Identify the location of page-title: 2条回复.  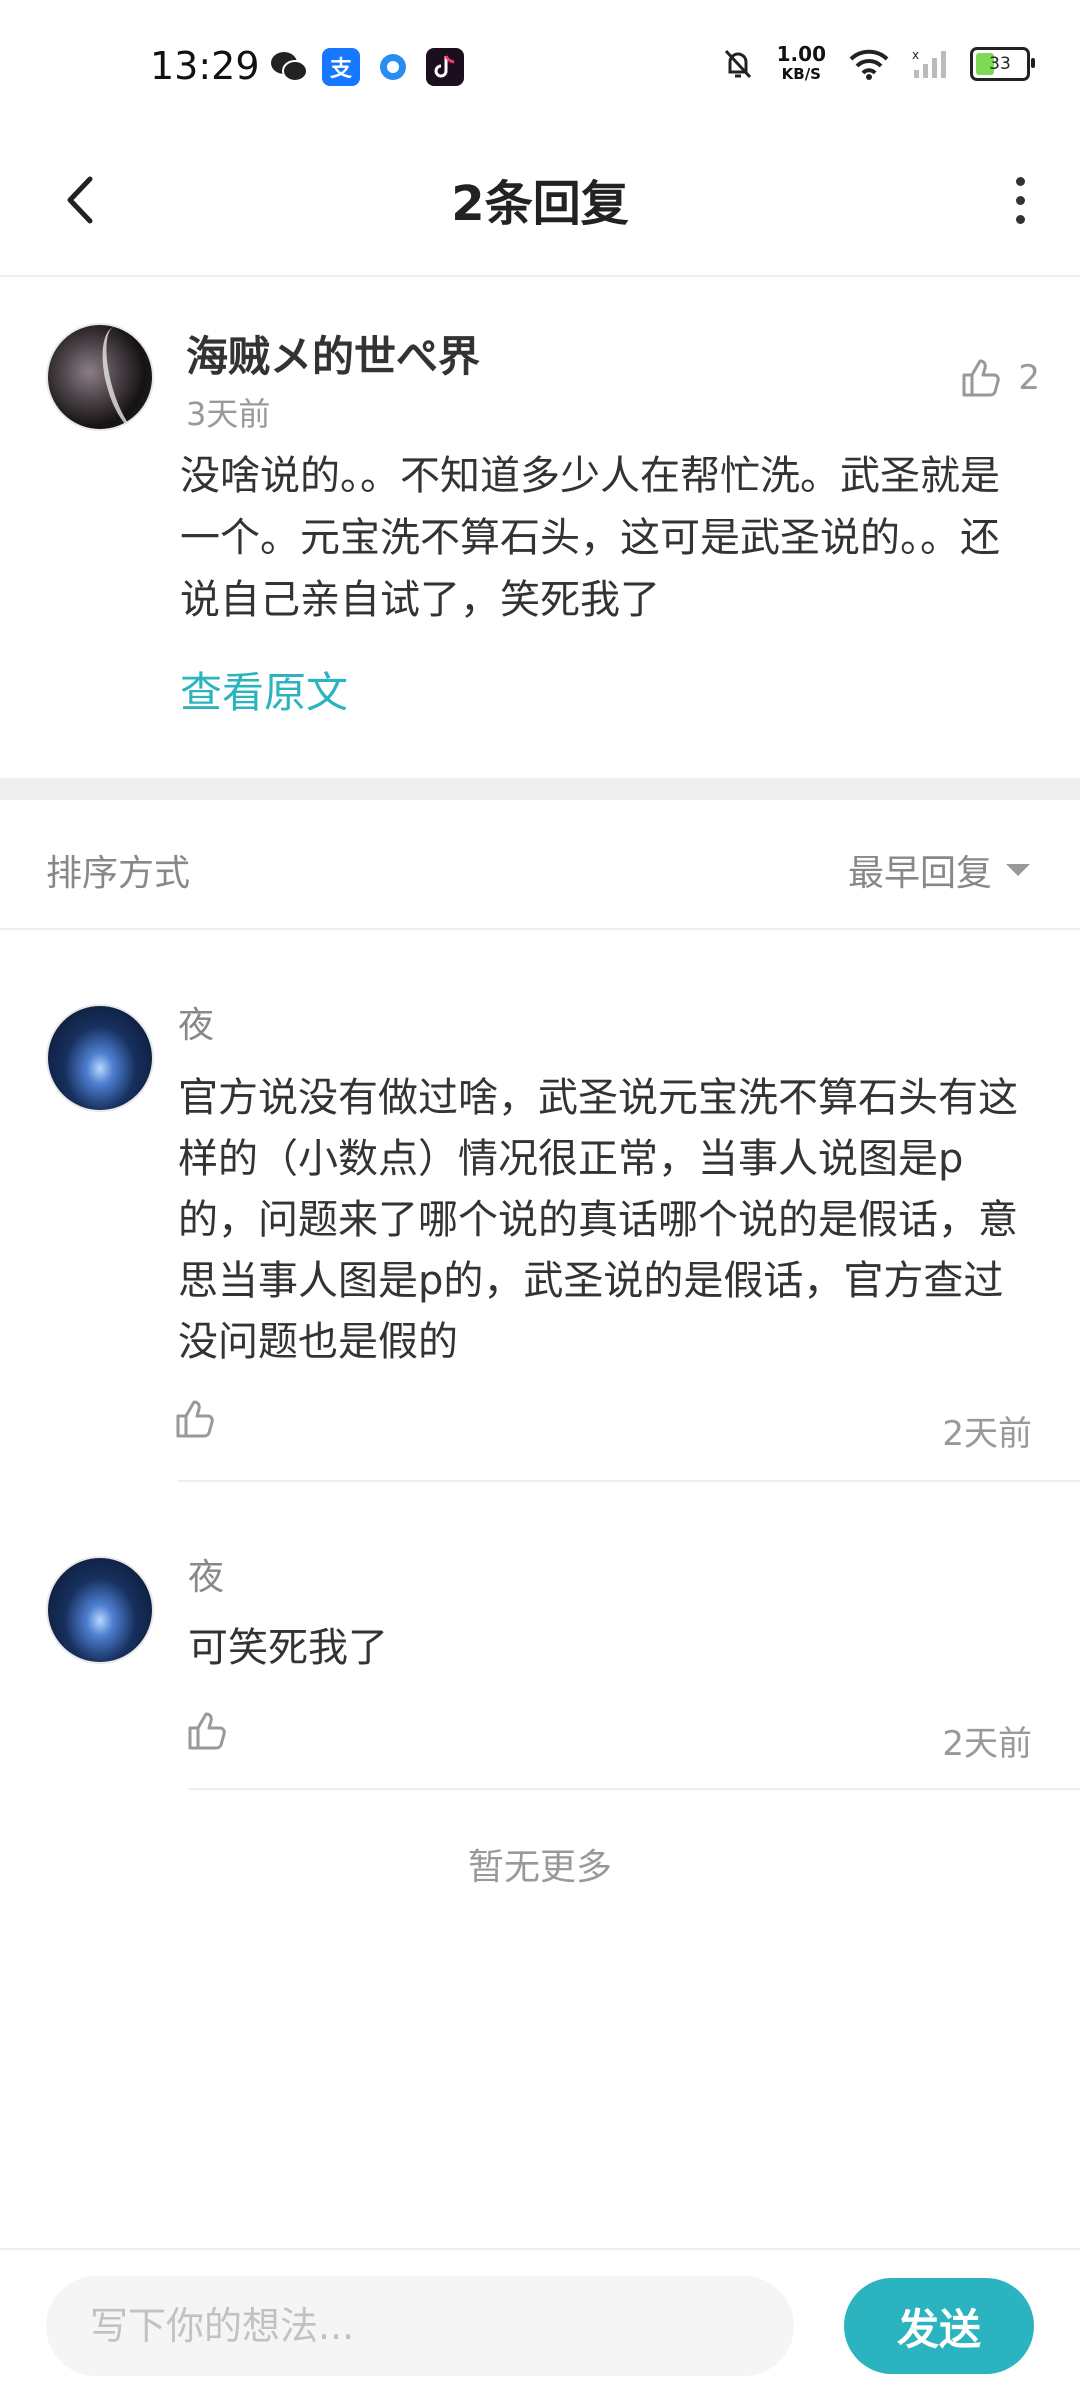
(540, 204).